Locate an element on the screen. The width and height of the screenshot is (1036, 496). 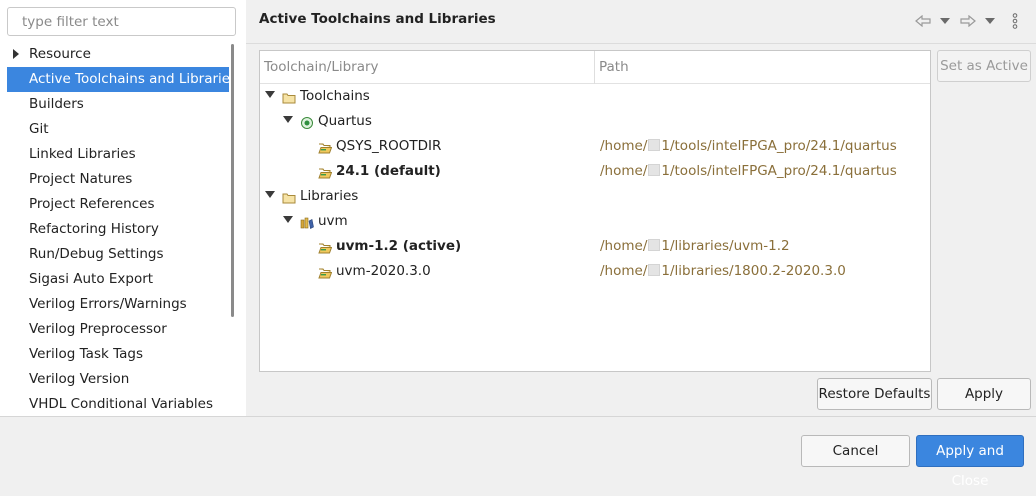
row-label: uvm is located at coordinates (333, 221).